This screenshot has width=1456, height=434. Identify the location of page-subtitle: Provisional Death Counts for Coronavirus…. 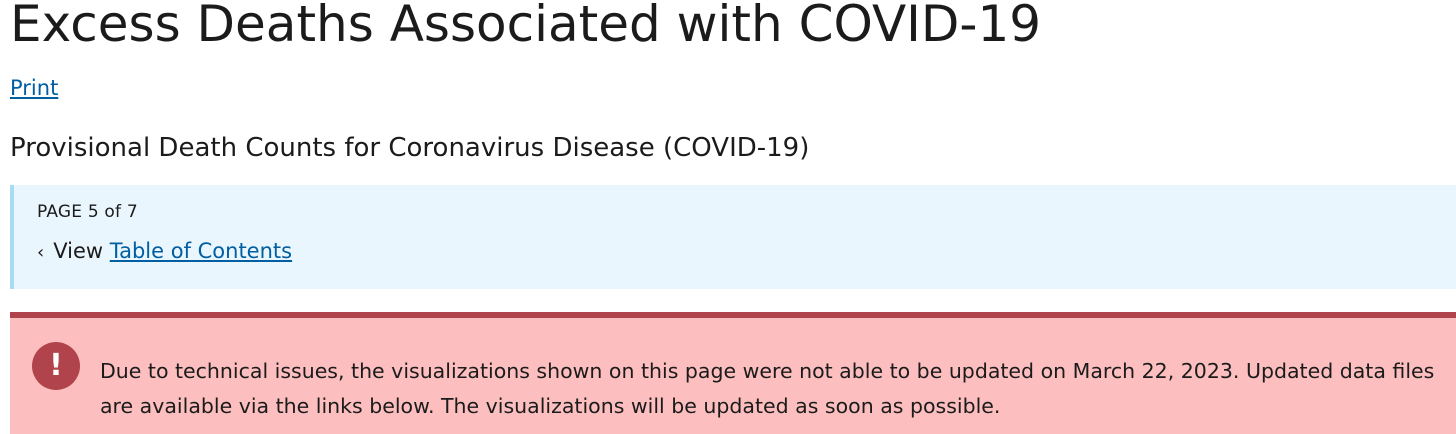
(410, 148).